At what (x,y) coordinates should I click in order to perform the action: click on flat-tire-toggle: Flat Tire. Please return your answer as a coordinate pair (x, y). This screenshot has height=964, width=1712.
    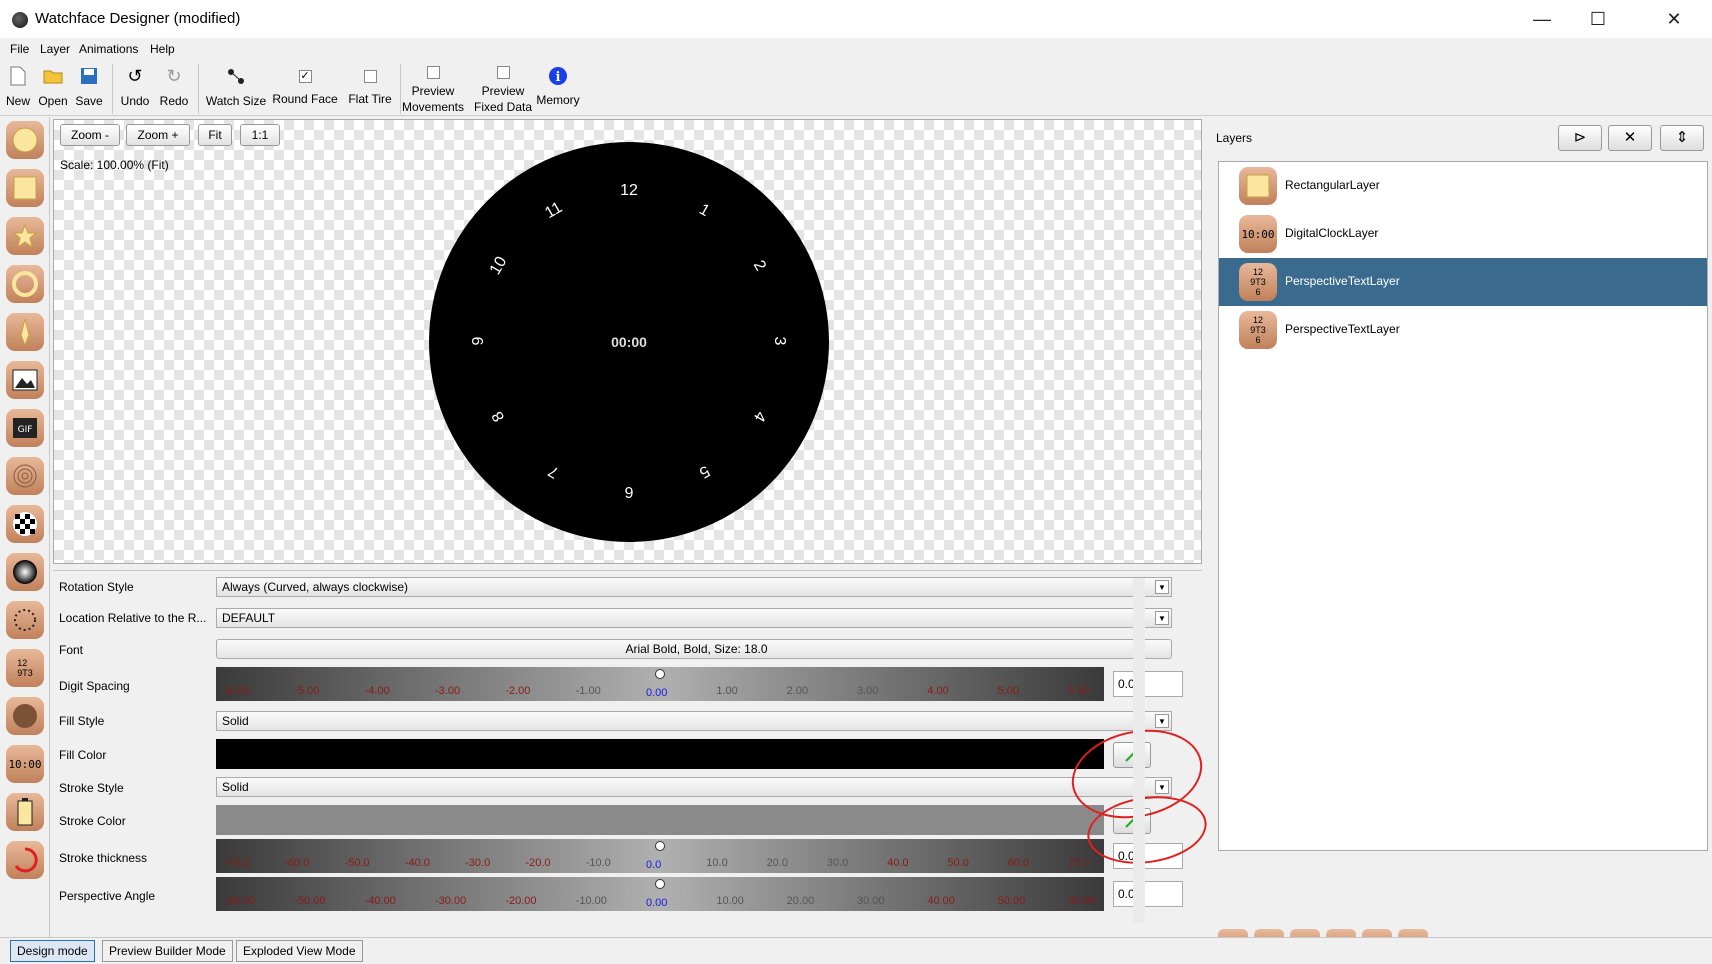
    Looking at the image, I should click on (370, 88).